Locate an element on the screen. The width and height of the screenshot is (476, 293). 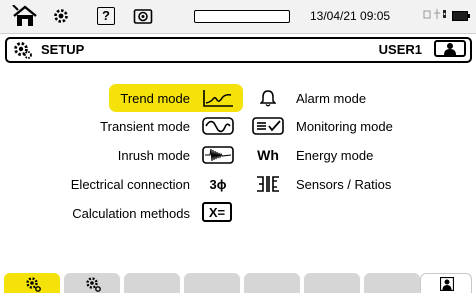
help-glyph: ? is located at coordinates (106, 16).